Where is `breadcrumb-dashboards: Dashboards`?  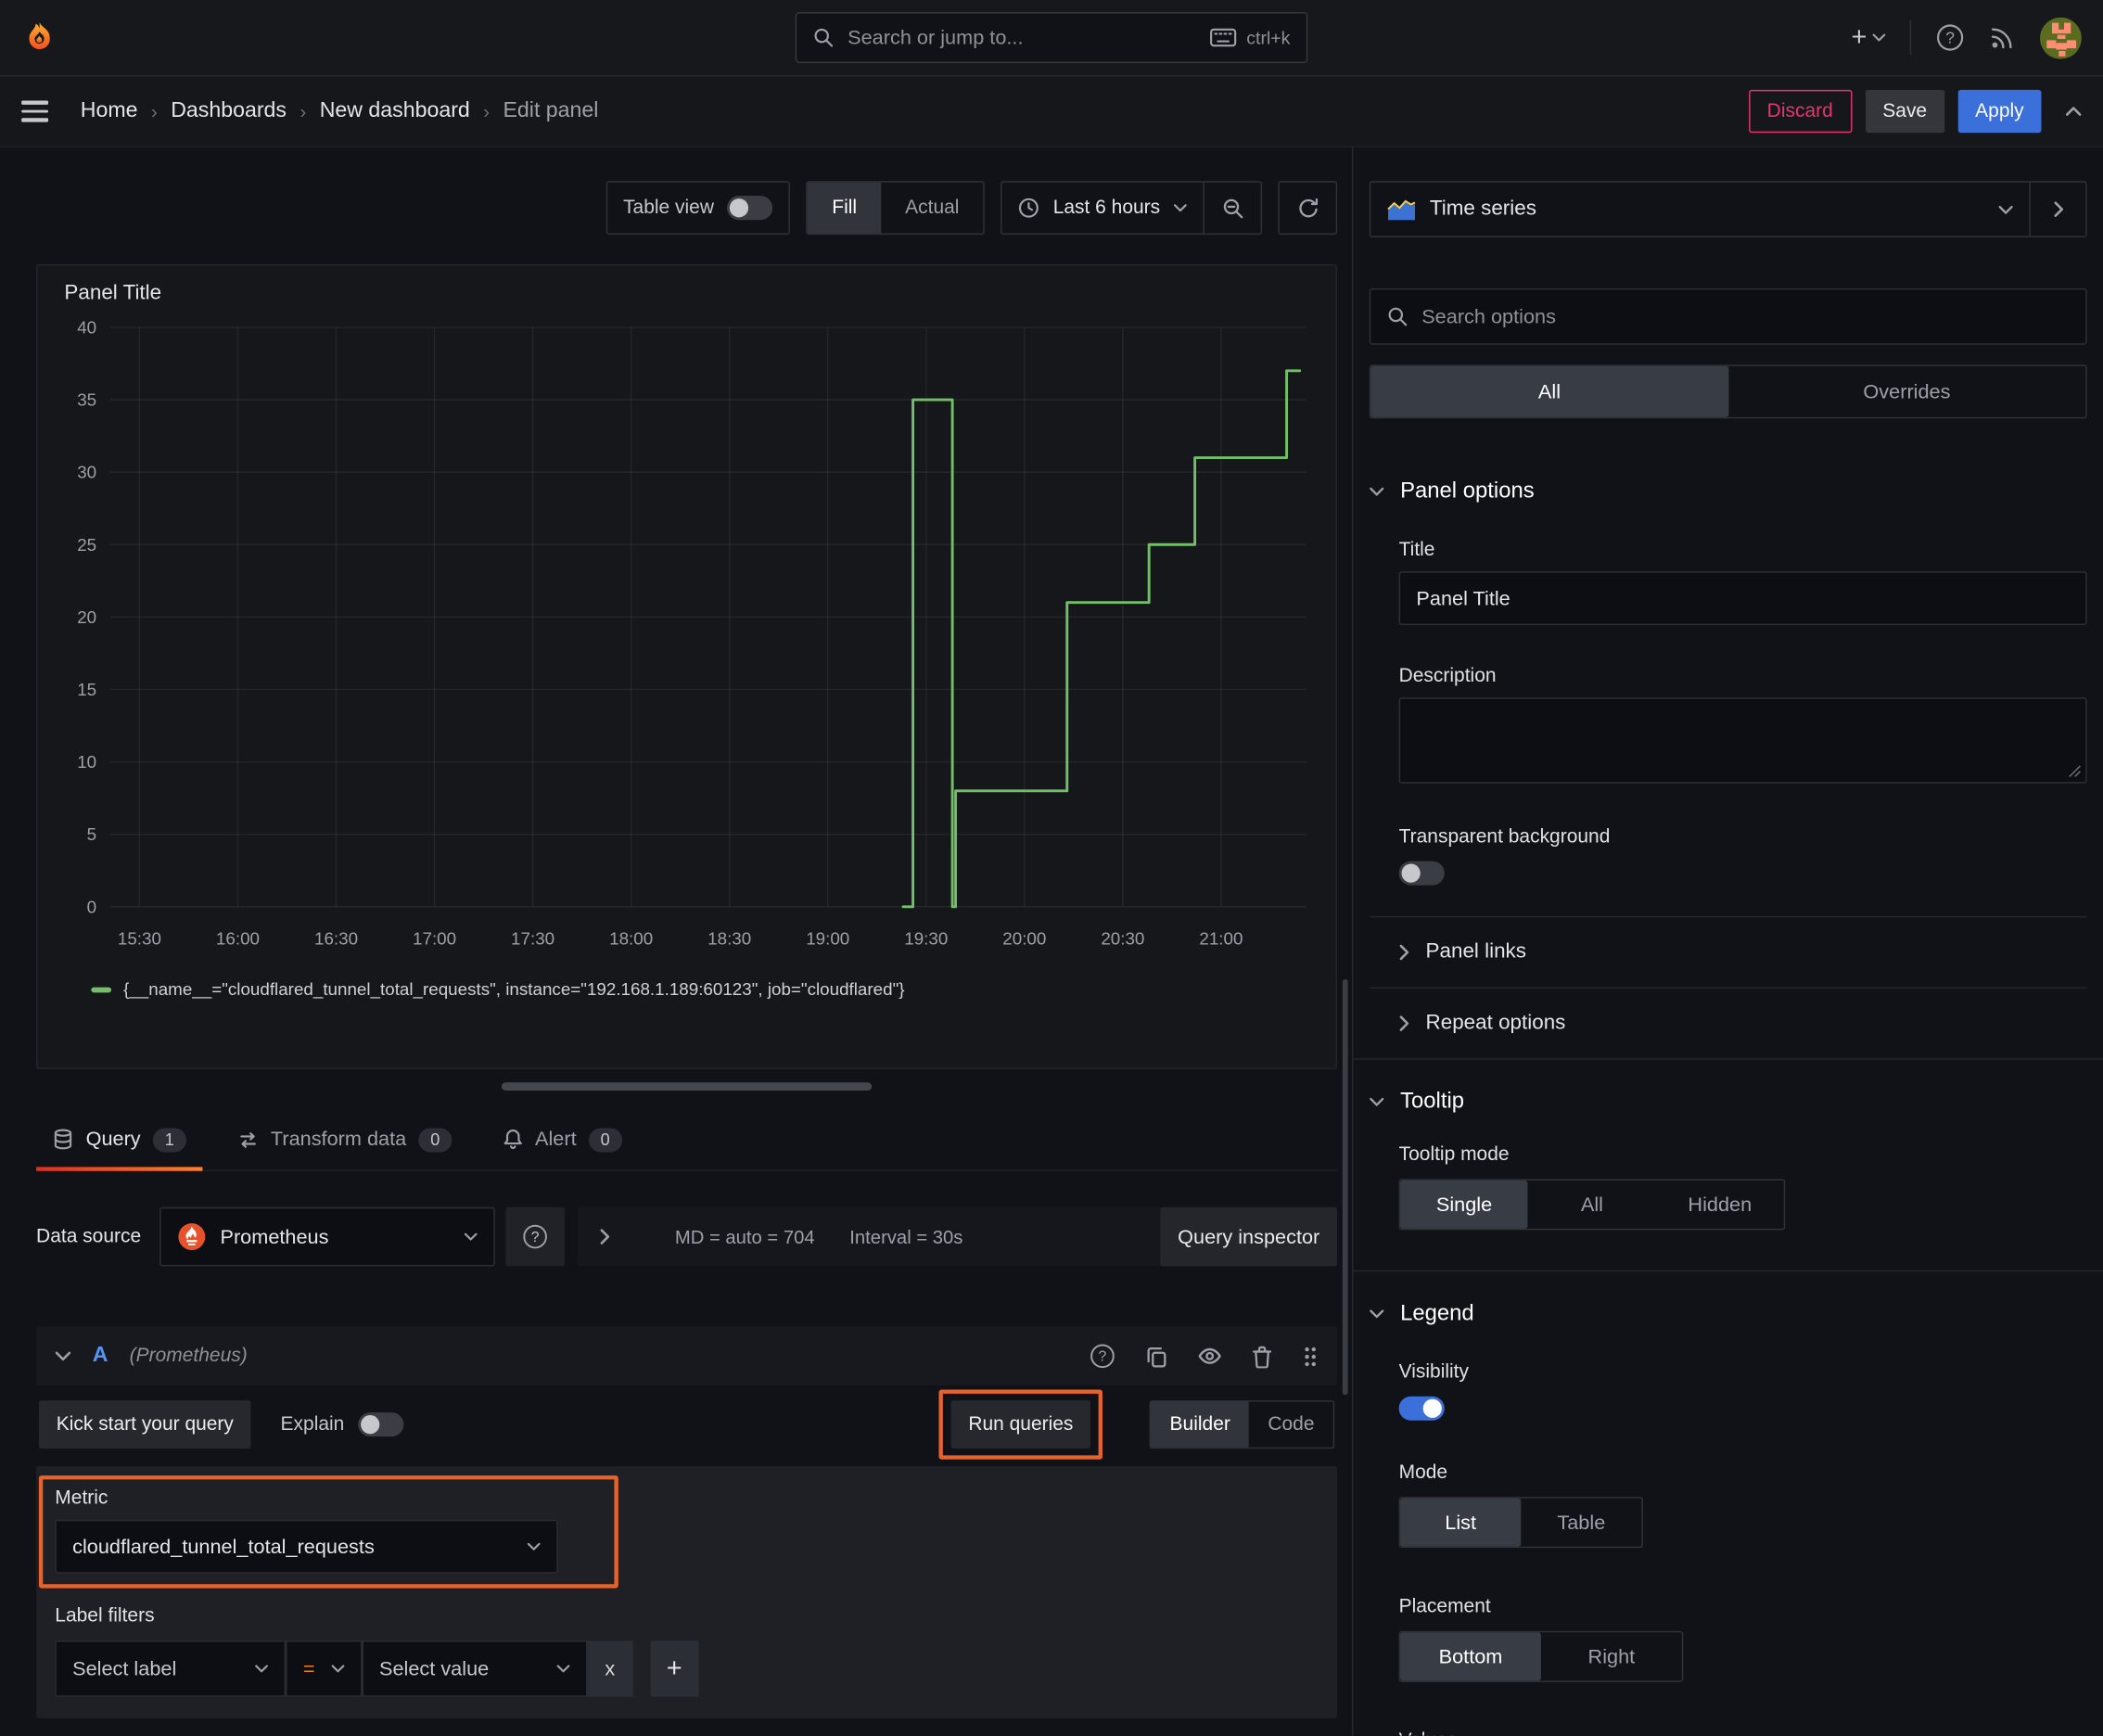
breadcrumb-dashboards: Dashboards is located at coordinates (229, 111).